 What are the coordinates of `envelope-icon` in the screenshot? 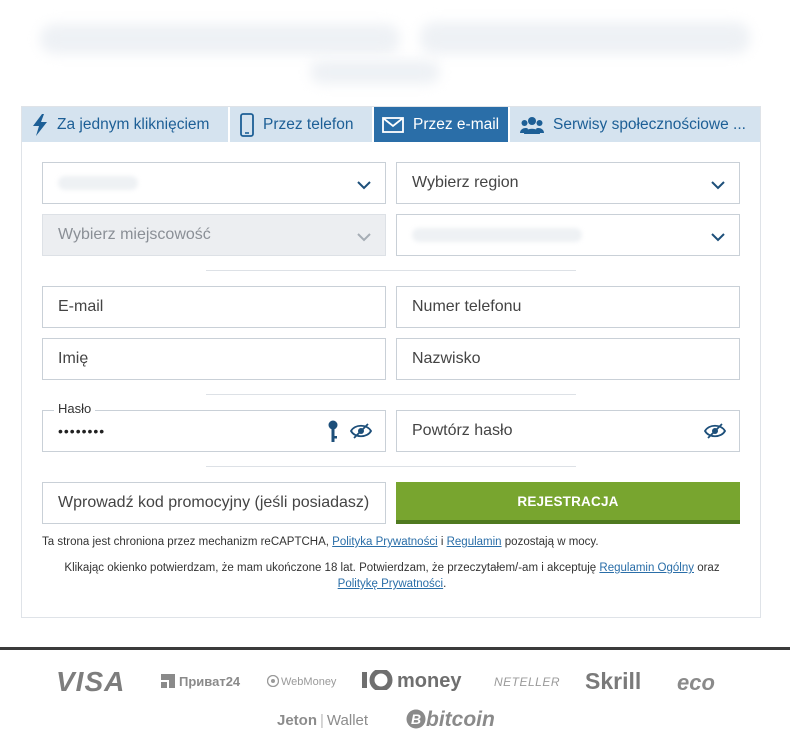 It's located at (393, 124).